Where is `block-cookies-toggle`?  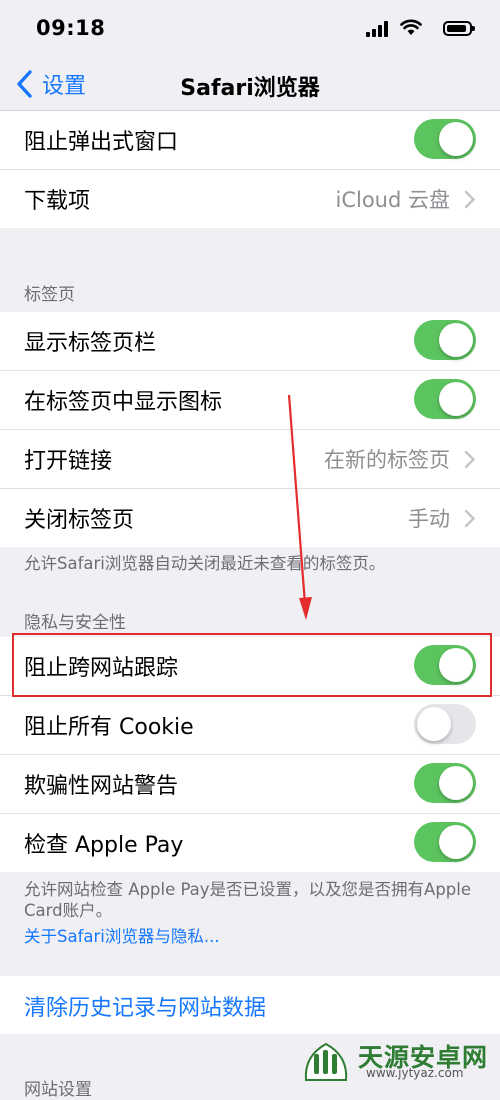 block-cookies-toggle is located at coordinates (445, 724).